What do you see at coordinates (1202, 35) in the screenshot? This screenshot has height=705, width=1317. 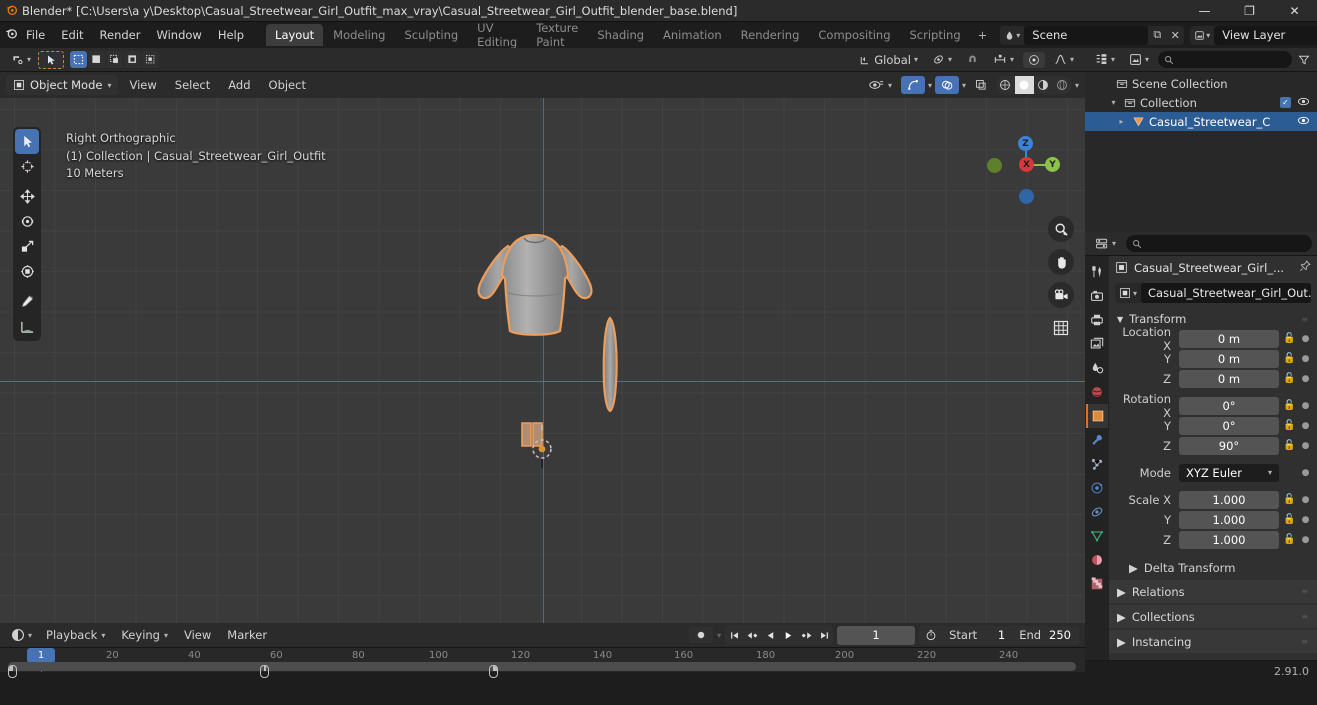 I see `view-layer-icon: ▾` at bounding box center [1202, 35].